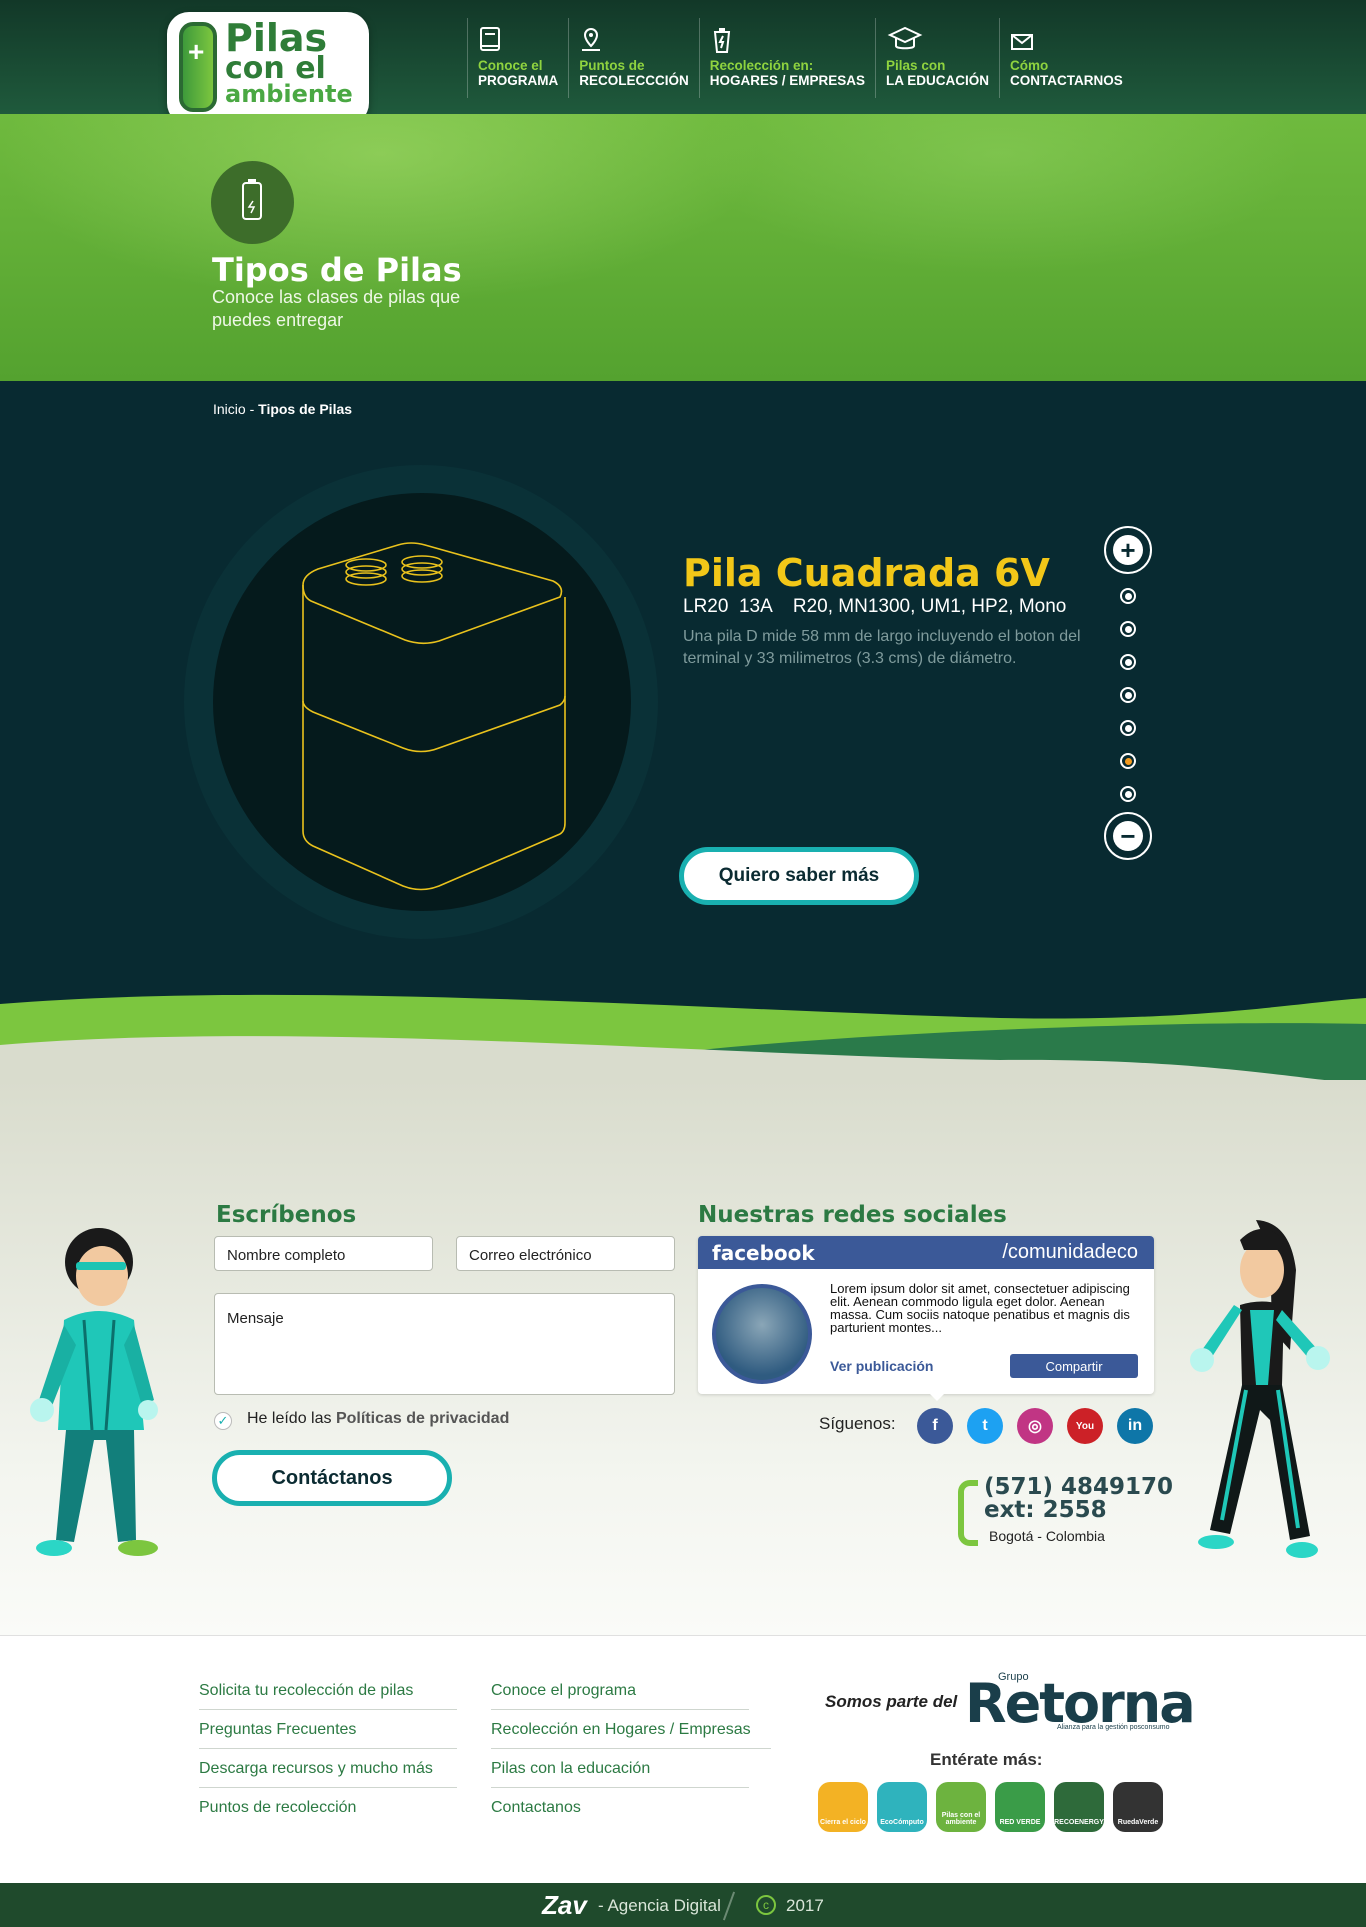 The width and height of the screenshot is (1366, 1927). Describe the element at coordinates (1045, 1510) in the screenshot. I see `phone-ext: ext: 2558` at that location.